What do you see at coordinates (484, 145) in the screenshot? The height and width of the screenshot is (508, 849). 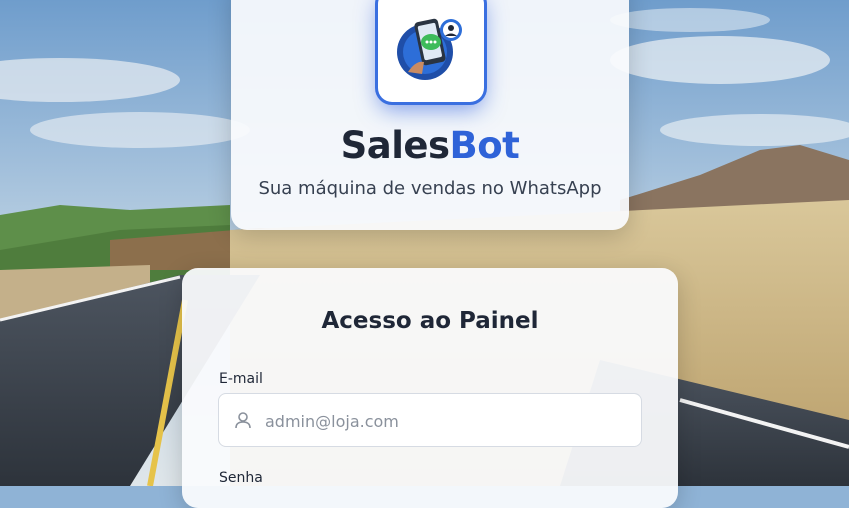 I see `brand-name-part2: Bot` at bounding box center [484, 145].